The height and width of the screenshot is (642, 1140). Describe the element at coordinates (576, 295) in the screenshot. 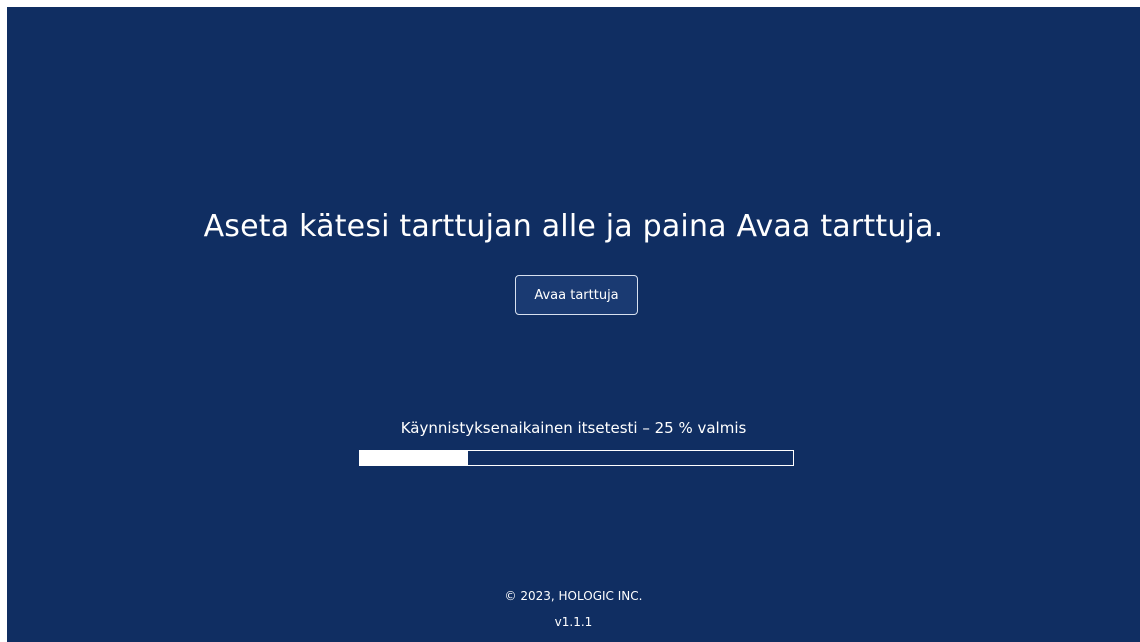

I see `open-gripper-button: Avaa tarttuja` at that location.